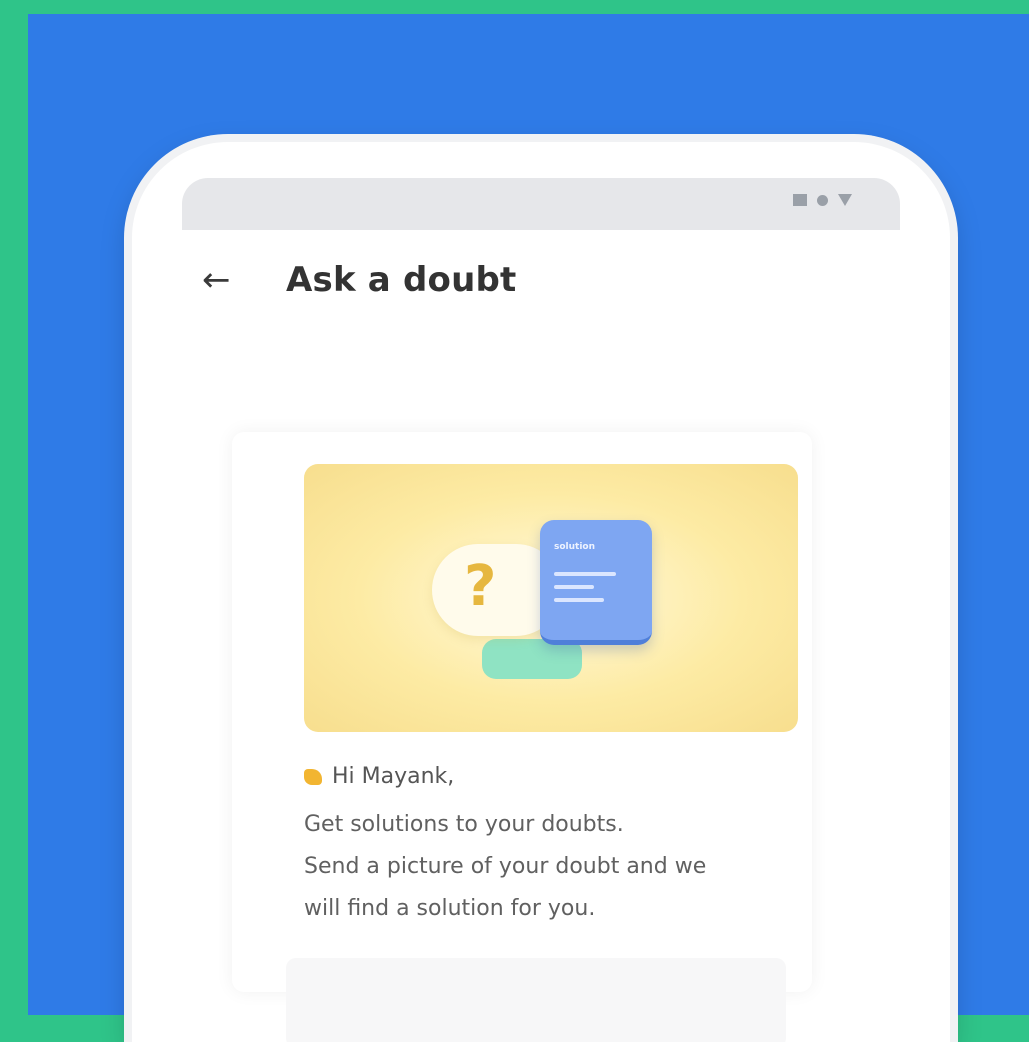 The height and width of the screenshot is (1042, 1029). Describe the element at coordinates (505, 866) in the screenshot. I see `message-line: Send a picture of your doubt and we` at that location.